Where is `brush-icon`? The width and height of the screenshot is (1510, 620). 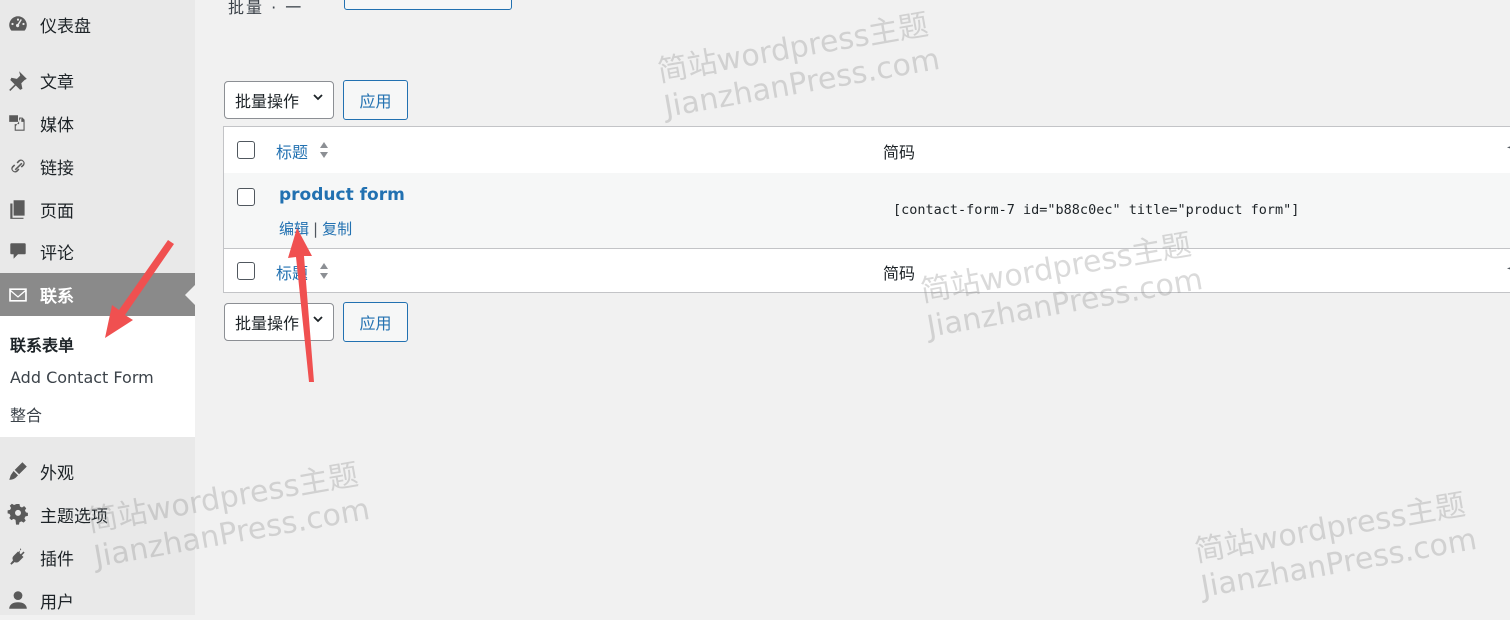
brush-icon is located at coordinates (18, 471).